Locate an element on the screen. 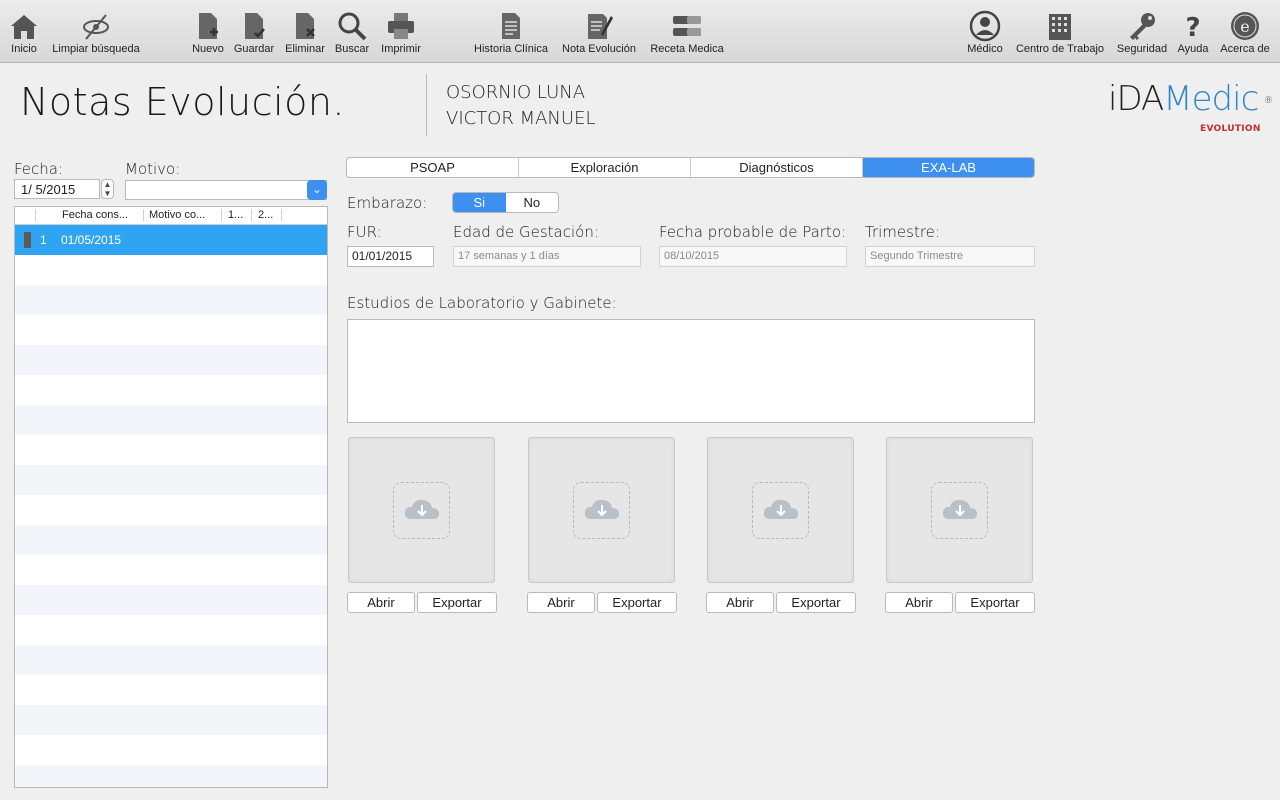  toolbar-evolution-note-label: Nota Evolución is located at coordinates (599, 49).